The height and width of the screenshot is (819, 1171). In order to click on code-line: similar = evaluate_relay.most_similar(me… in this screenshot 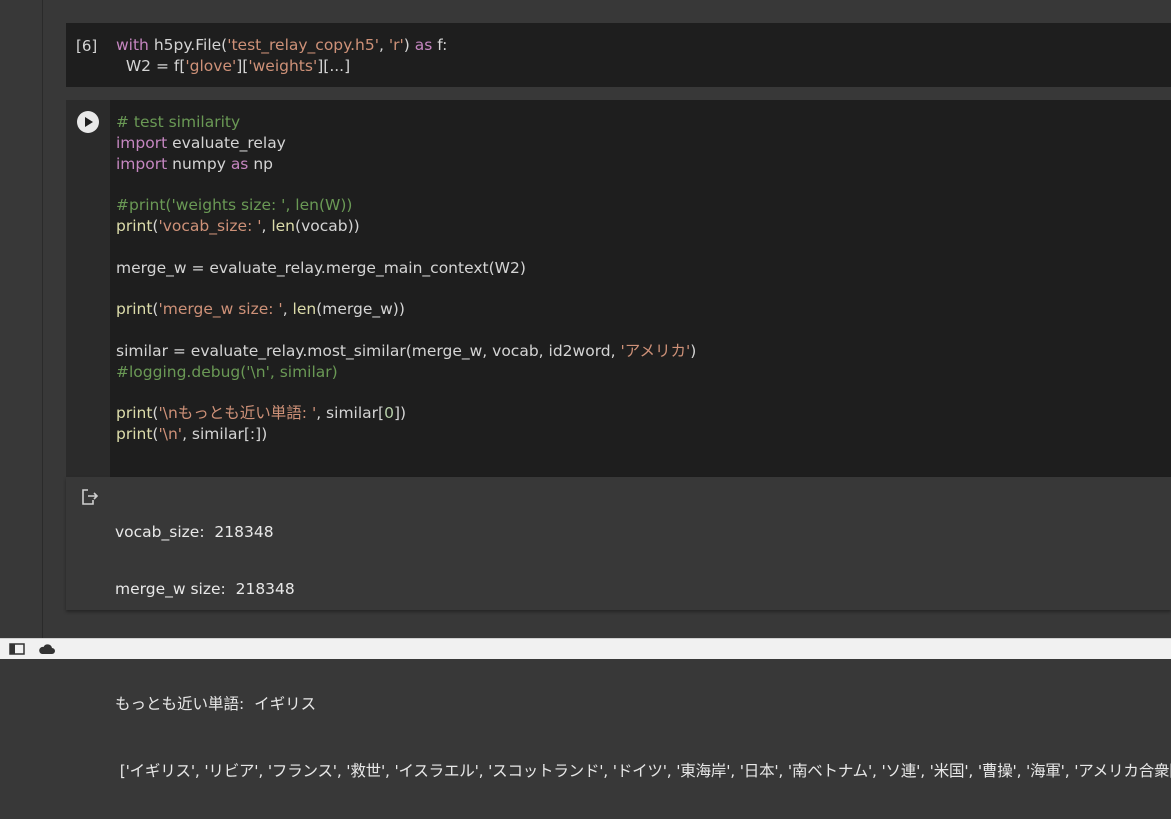, I will do `click(406, 351)`.